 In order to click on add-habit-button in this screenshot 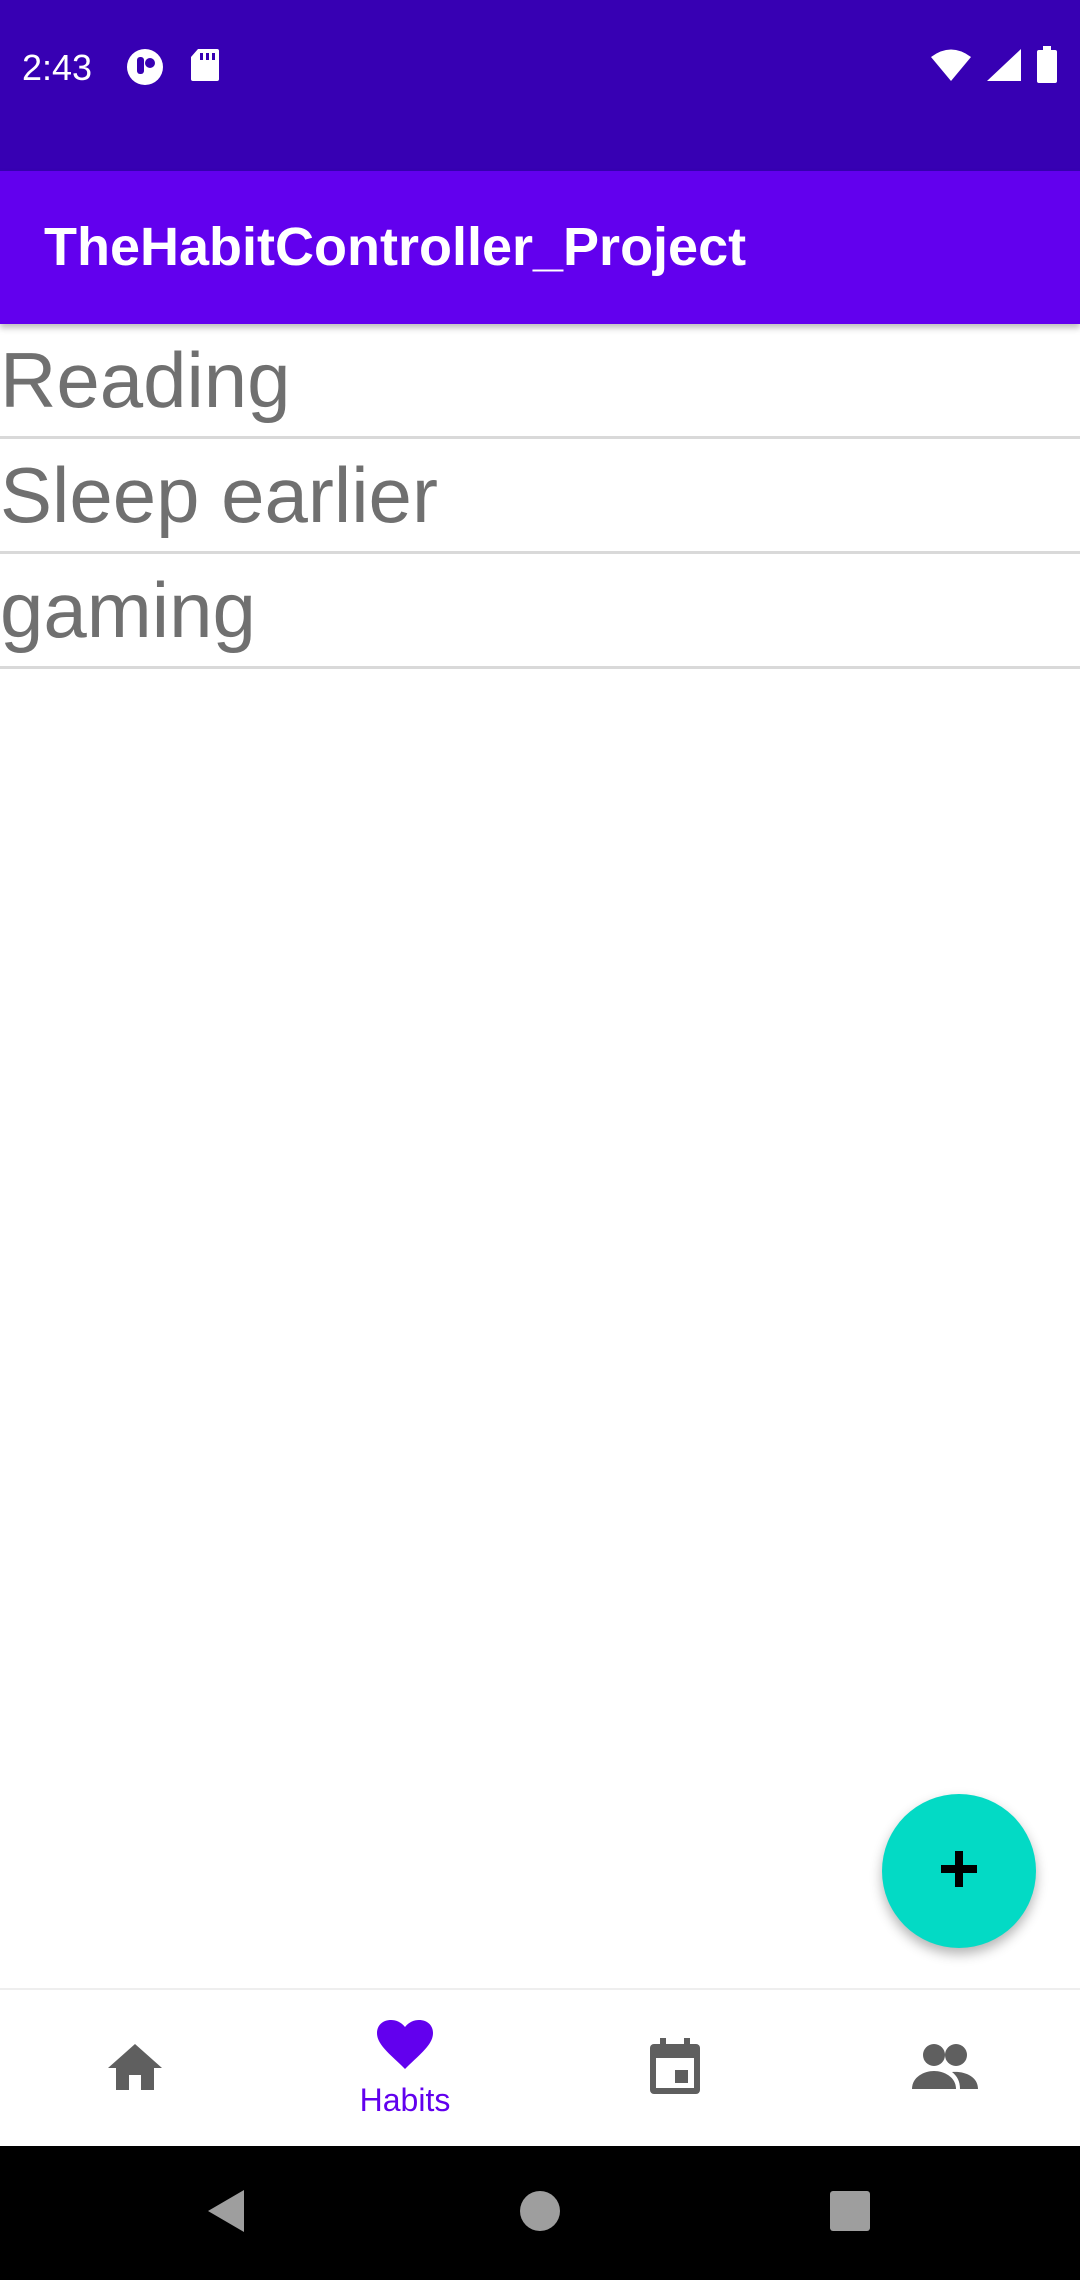, I will do `click(959, 1871)`.